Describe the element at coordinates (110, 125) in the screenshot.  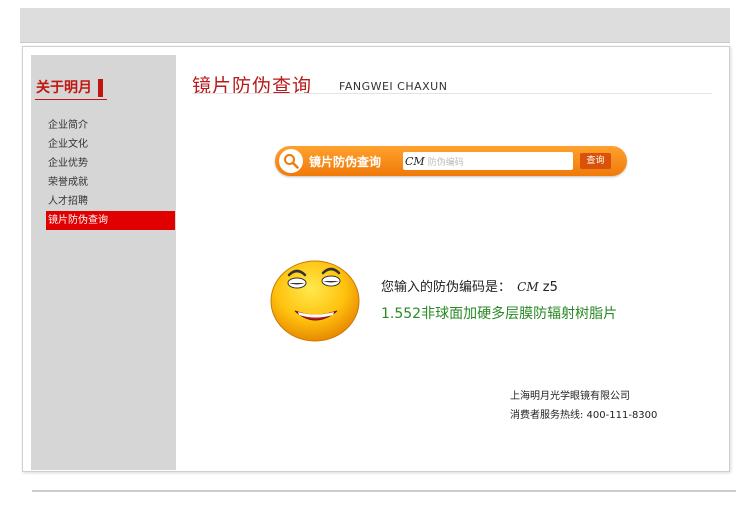
I see `sidebar-item-company-profile: 企业简介` at that location.